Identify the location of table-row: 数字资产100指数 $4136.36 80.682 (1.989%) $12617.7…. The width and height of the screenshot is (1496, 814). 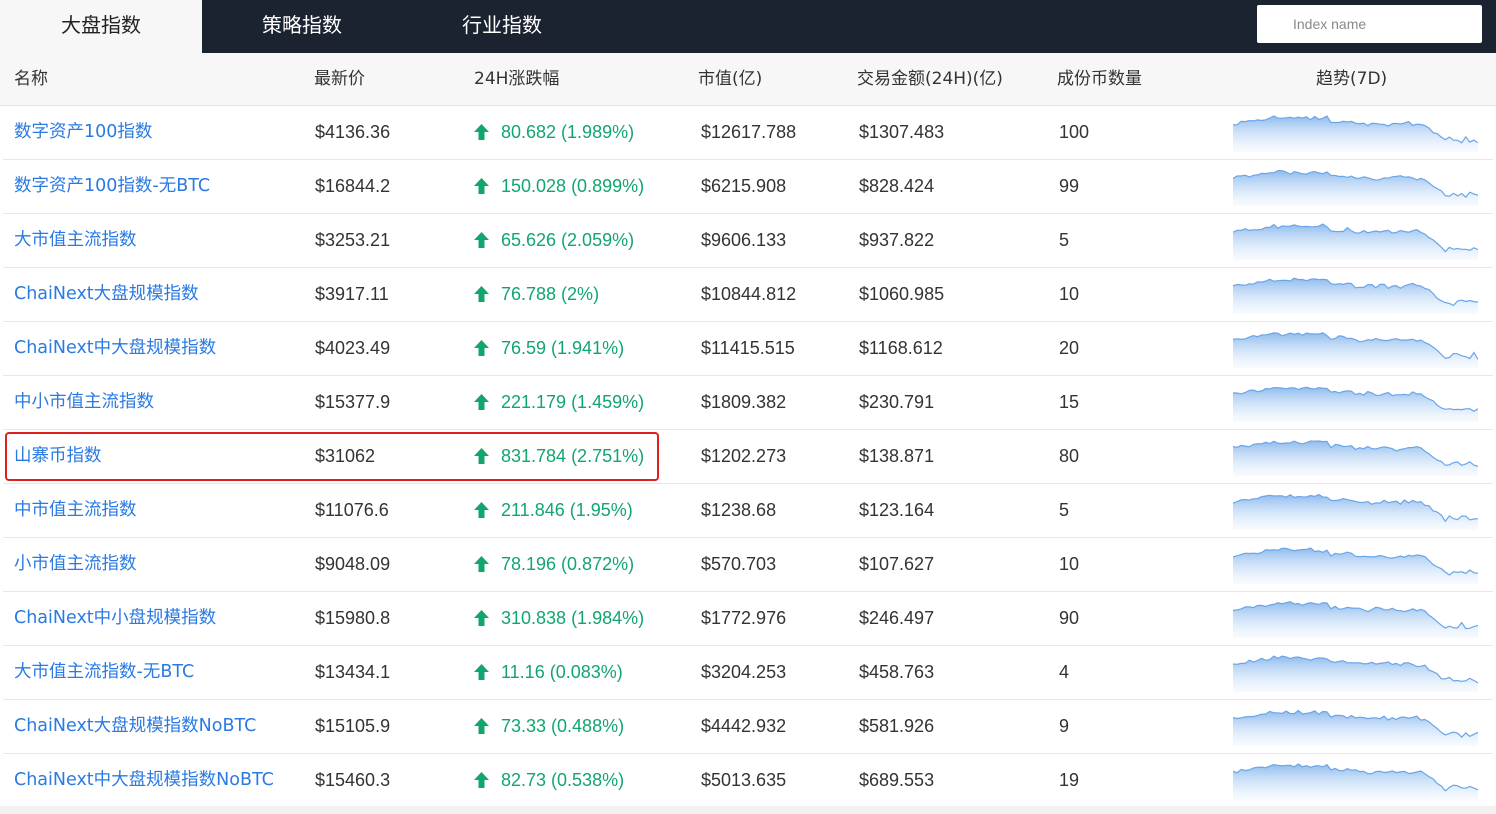
(748, 133).